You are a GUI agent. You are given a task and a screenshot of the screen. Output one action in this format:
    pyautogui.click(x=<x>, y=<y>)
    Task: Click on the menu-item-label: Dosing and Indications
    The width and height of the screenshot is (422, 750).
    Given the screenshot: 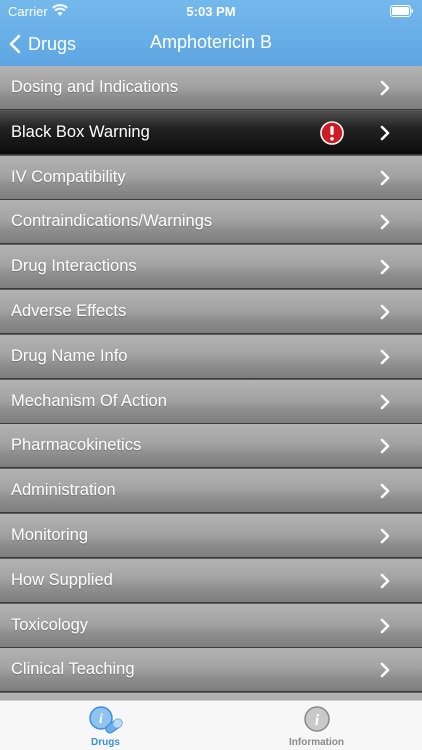 What is the action you would take?
    pyautogui.click(x=94, y=87)
    